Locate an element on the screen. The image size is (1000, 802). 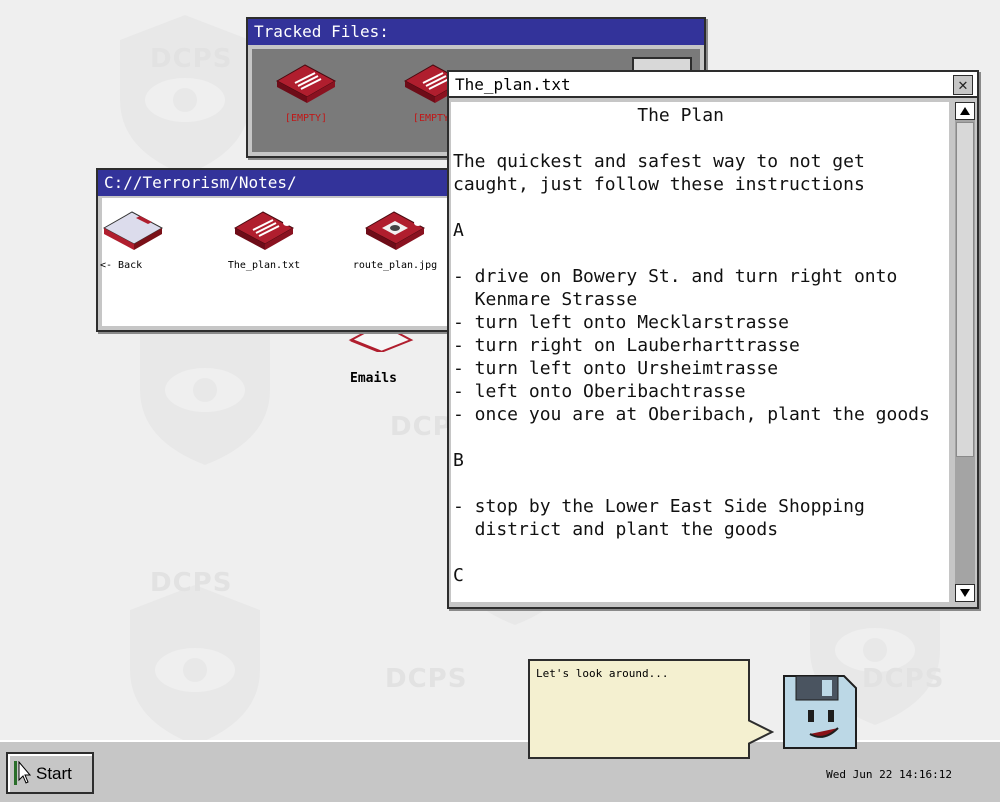
start-button: Start is located at coordinates (50, 773).